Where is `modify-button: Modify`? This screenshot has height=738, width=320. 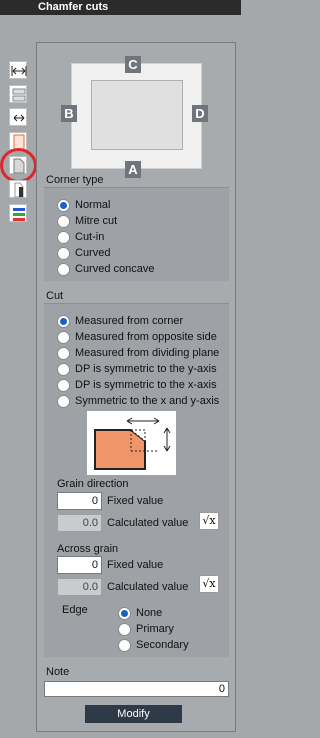 modify-button: Modify is located at coordinates (133, 714).